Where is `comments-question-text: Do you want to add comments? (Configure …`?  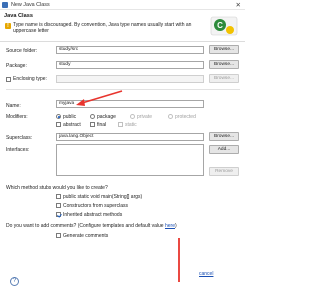
comments-question-text: Do you want to add comments? (Configure … is located at coordinates (85, 226).